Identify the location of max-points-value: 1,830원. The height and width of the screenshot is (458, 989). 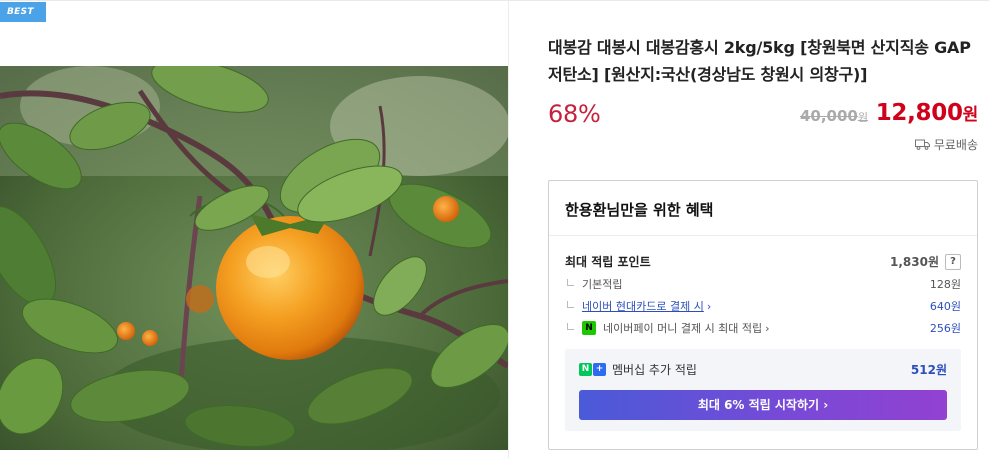
(914, 262).